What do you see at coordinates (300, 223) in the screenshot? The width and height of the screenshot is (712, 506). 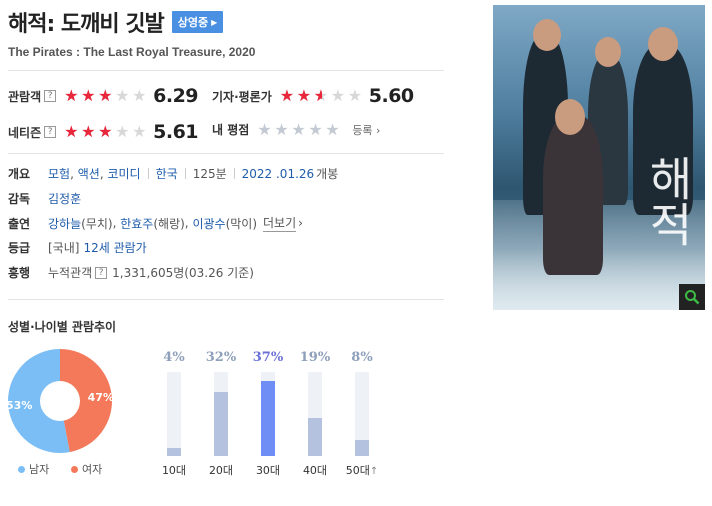 I see `chevron-right-icon: ›` at bounding box center [300, 223].